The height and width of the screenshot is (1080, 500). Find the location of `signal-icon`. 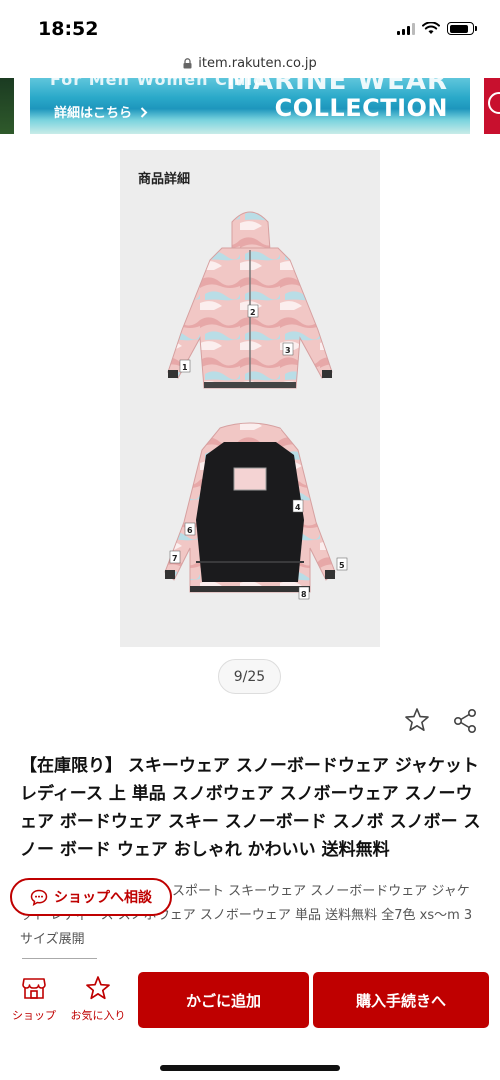

signal-icon is located at coordinates (406, 28).